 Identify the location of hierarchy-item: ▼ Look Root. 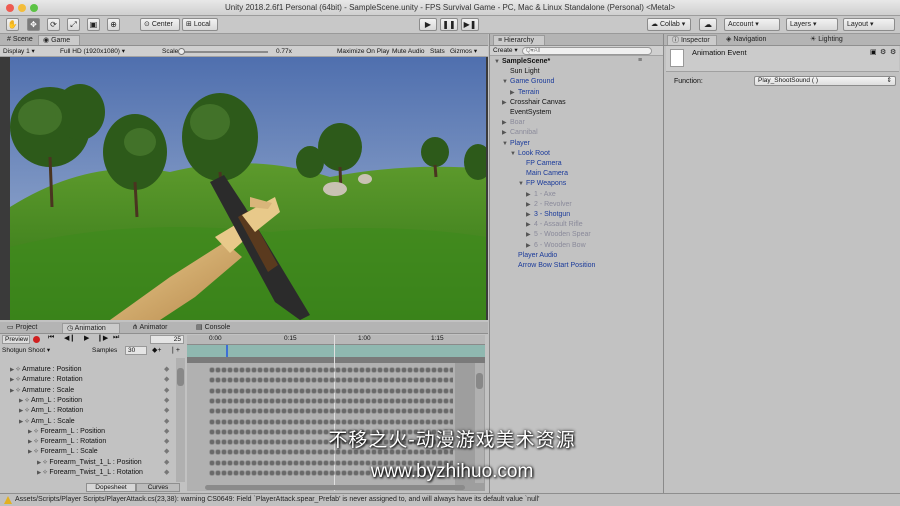
(530, 154).